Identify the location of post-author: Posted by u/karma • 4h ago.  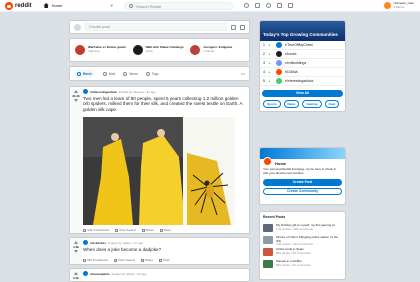
(137, 91).